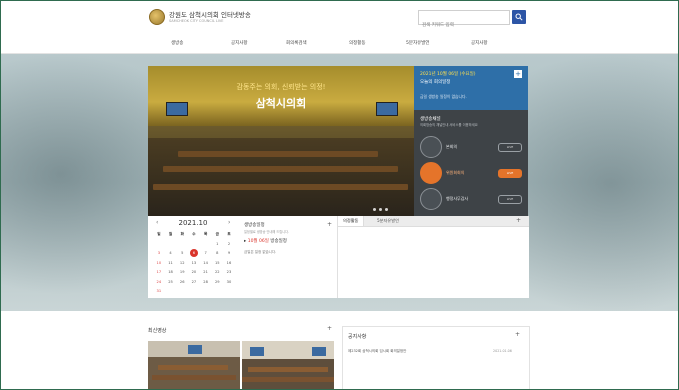  Describe the element at coordinates (210, 14) in the screenshot. I see `logo-title: 강원도 삼척시의회 인터넷방송` at that location.